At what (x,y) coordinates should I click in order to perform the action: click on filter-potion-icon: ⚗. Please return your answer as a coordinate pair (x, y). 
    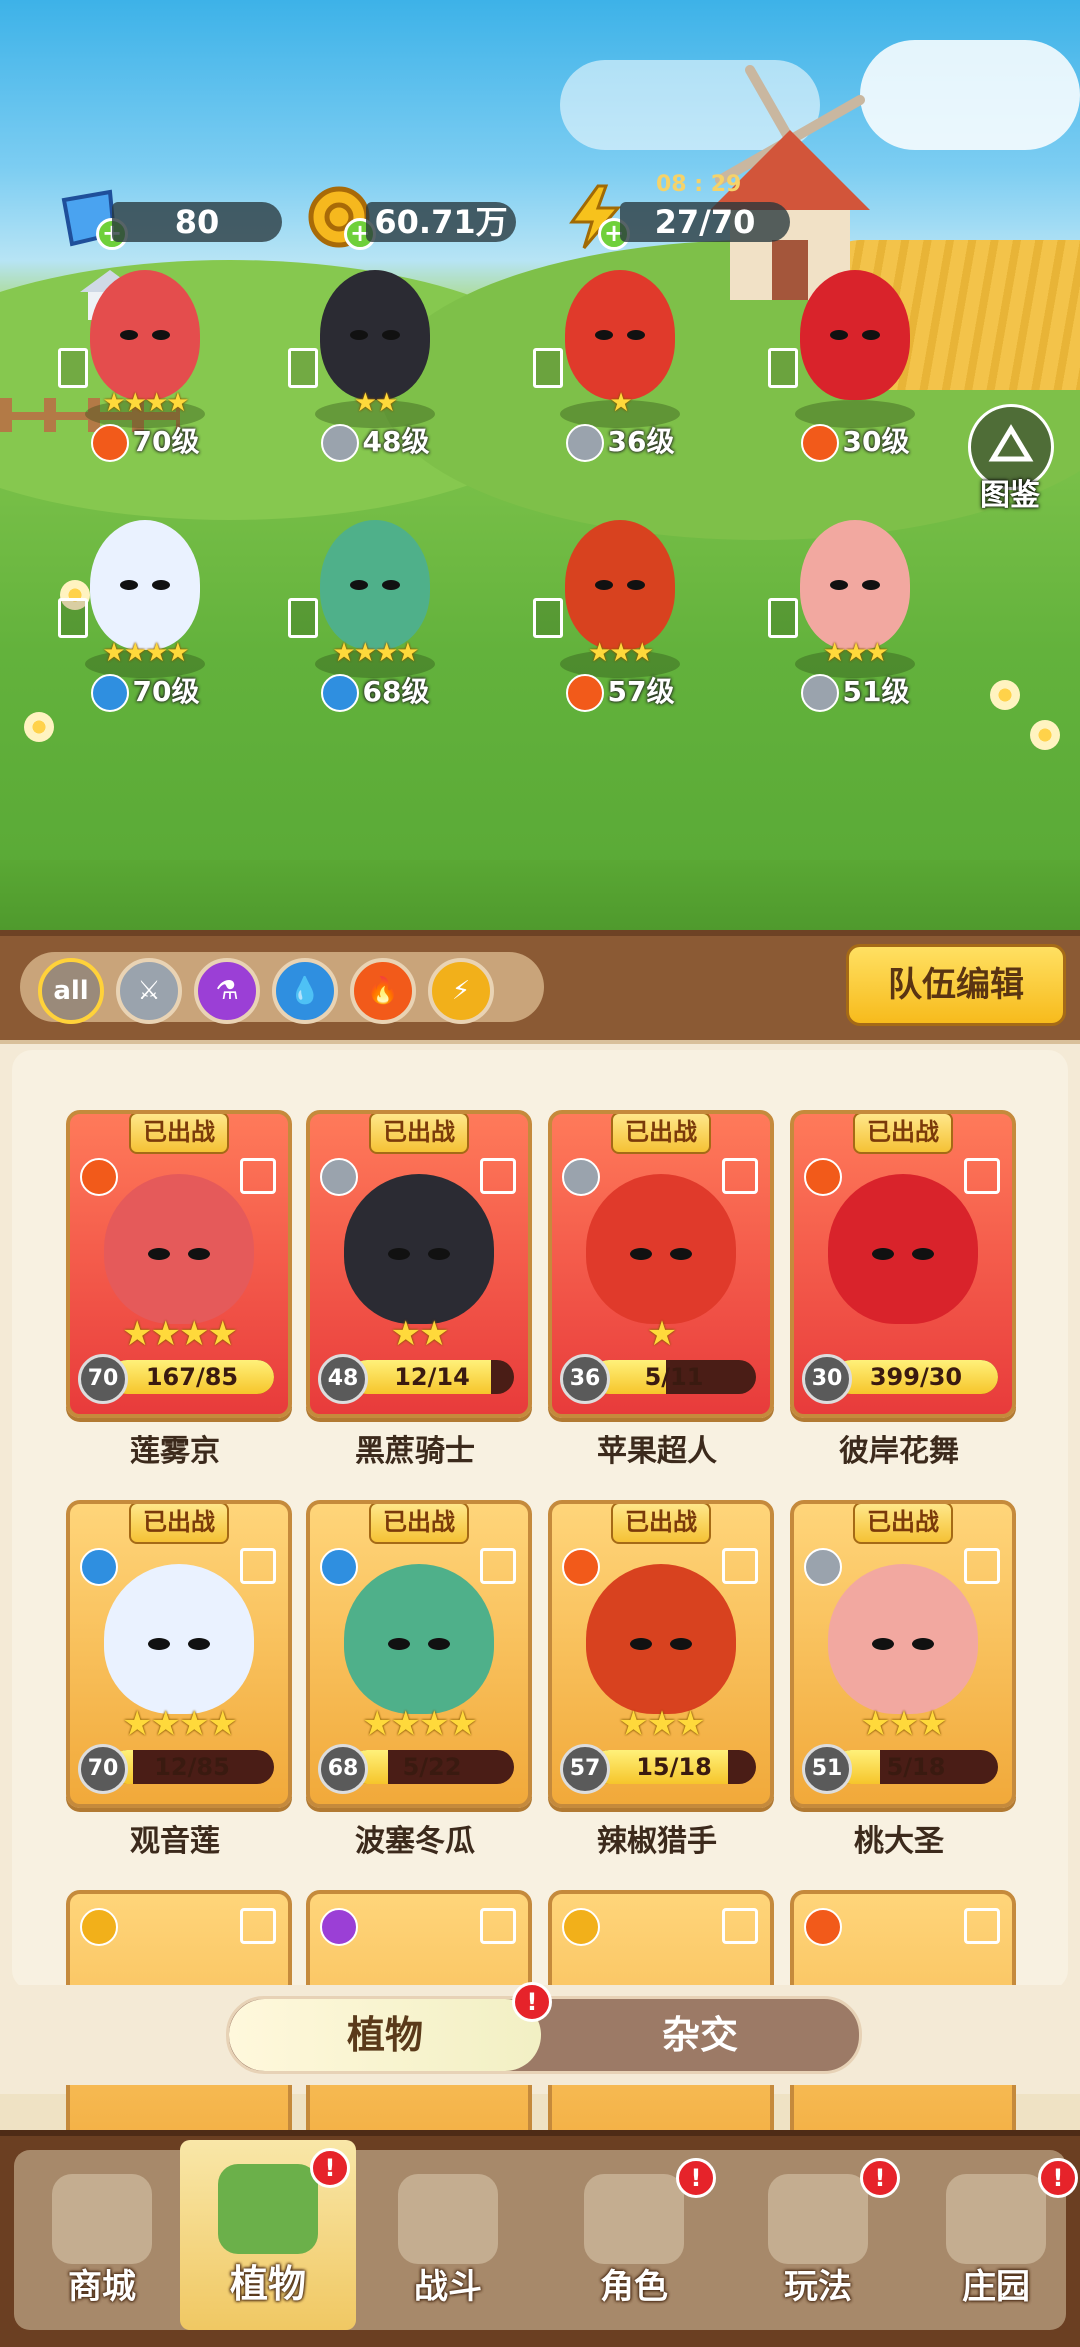
    Looking at the image, I should click on (227, 991).